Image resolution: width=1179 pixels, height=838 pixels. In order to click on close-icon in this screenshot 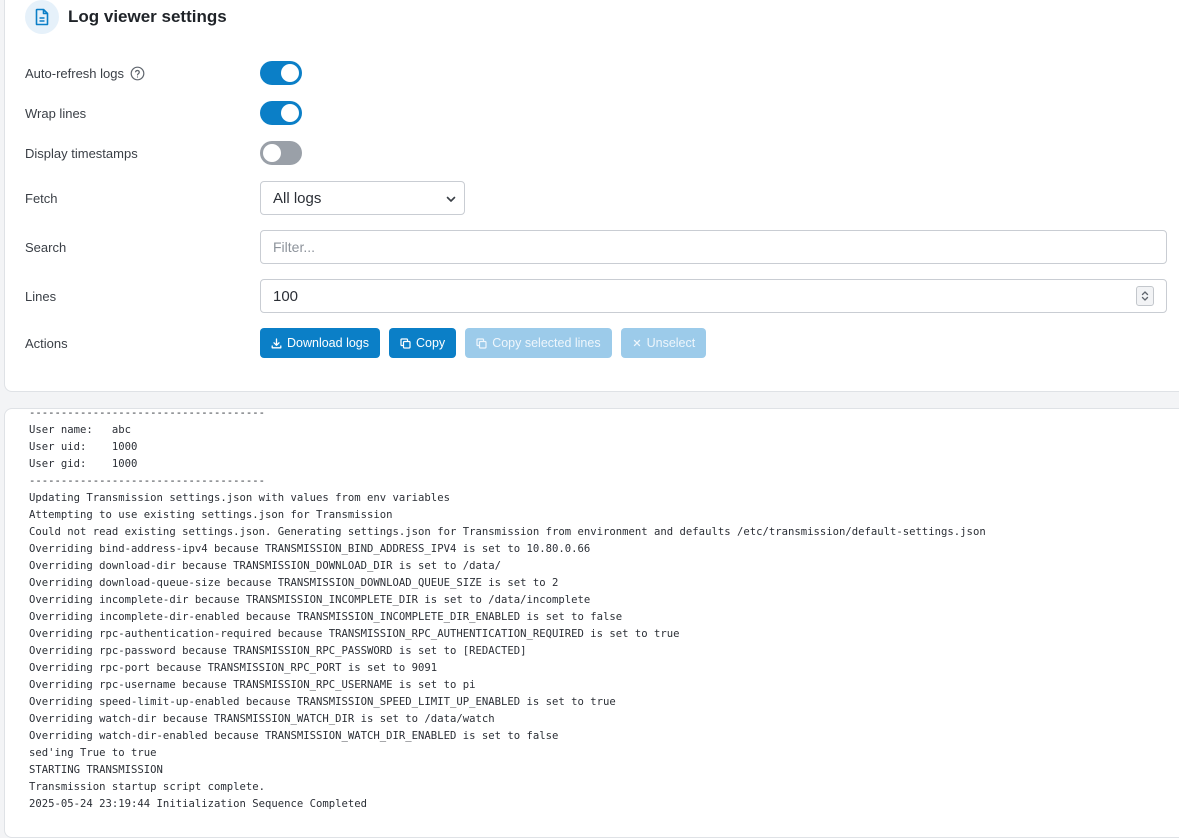, I will do `click(637, 343)`.